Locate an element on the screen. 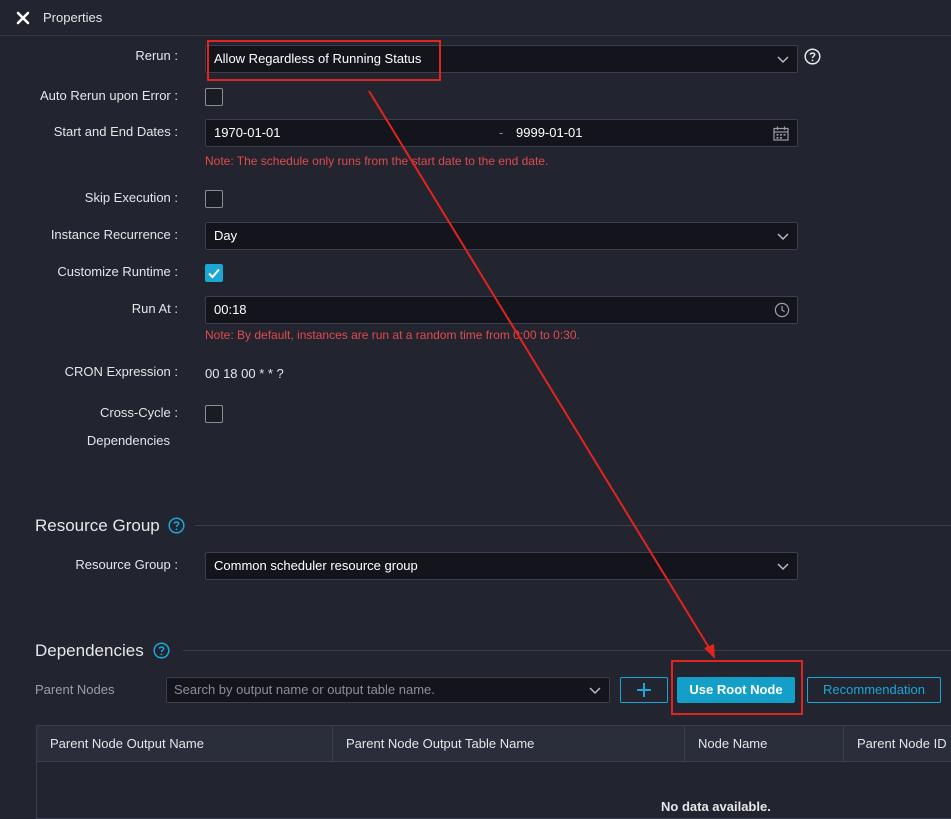 The image size is (951, 819). dates-label: Start and End Dates : is located at coordinates (115, 131).